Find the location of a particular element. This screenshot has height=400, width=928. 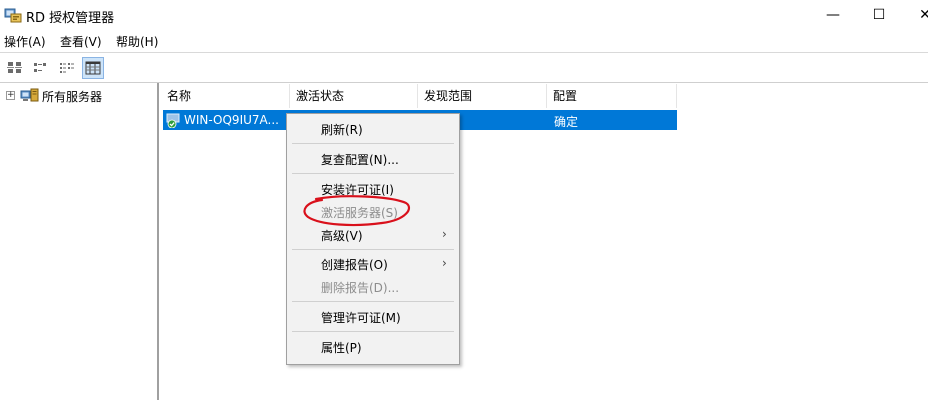

details-view-button is located at coordinates (93, 68).